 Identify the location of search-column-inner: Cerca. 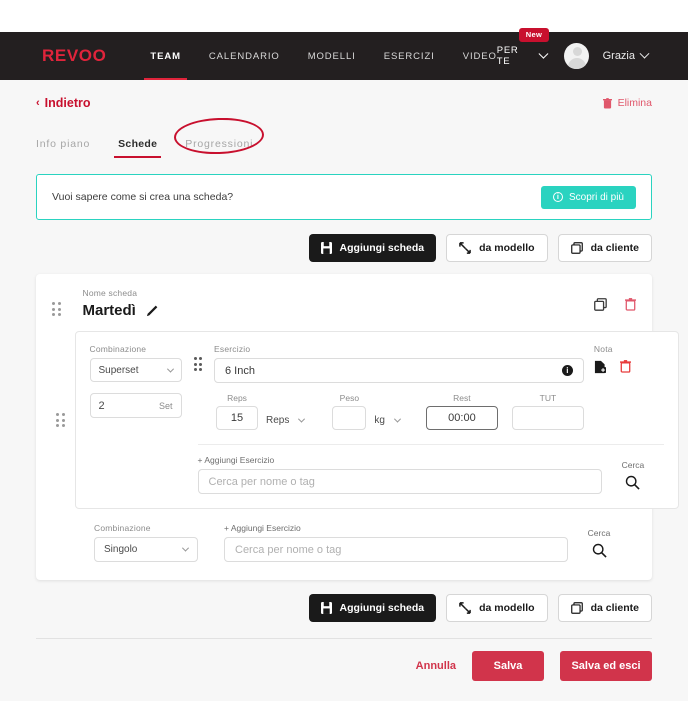
(633, 477).